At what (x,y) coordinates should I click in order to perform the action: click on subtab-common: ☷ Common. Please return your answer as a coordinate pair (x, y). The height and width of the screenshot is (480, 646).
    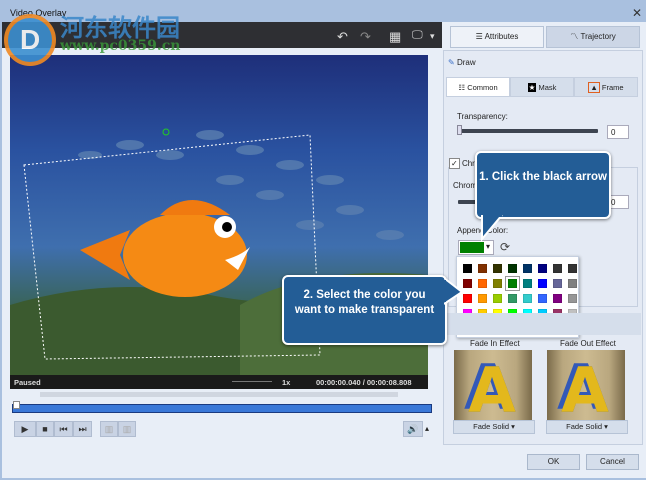
    Looking at the image, I should click on (478, 87).